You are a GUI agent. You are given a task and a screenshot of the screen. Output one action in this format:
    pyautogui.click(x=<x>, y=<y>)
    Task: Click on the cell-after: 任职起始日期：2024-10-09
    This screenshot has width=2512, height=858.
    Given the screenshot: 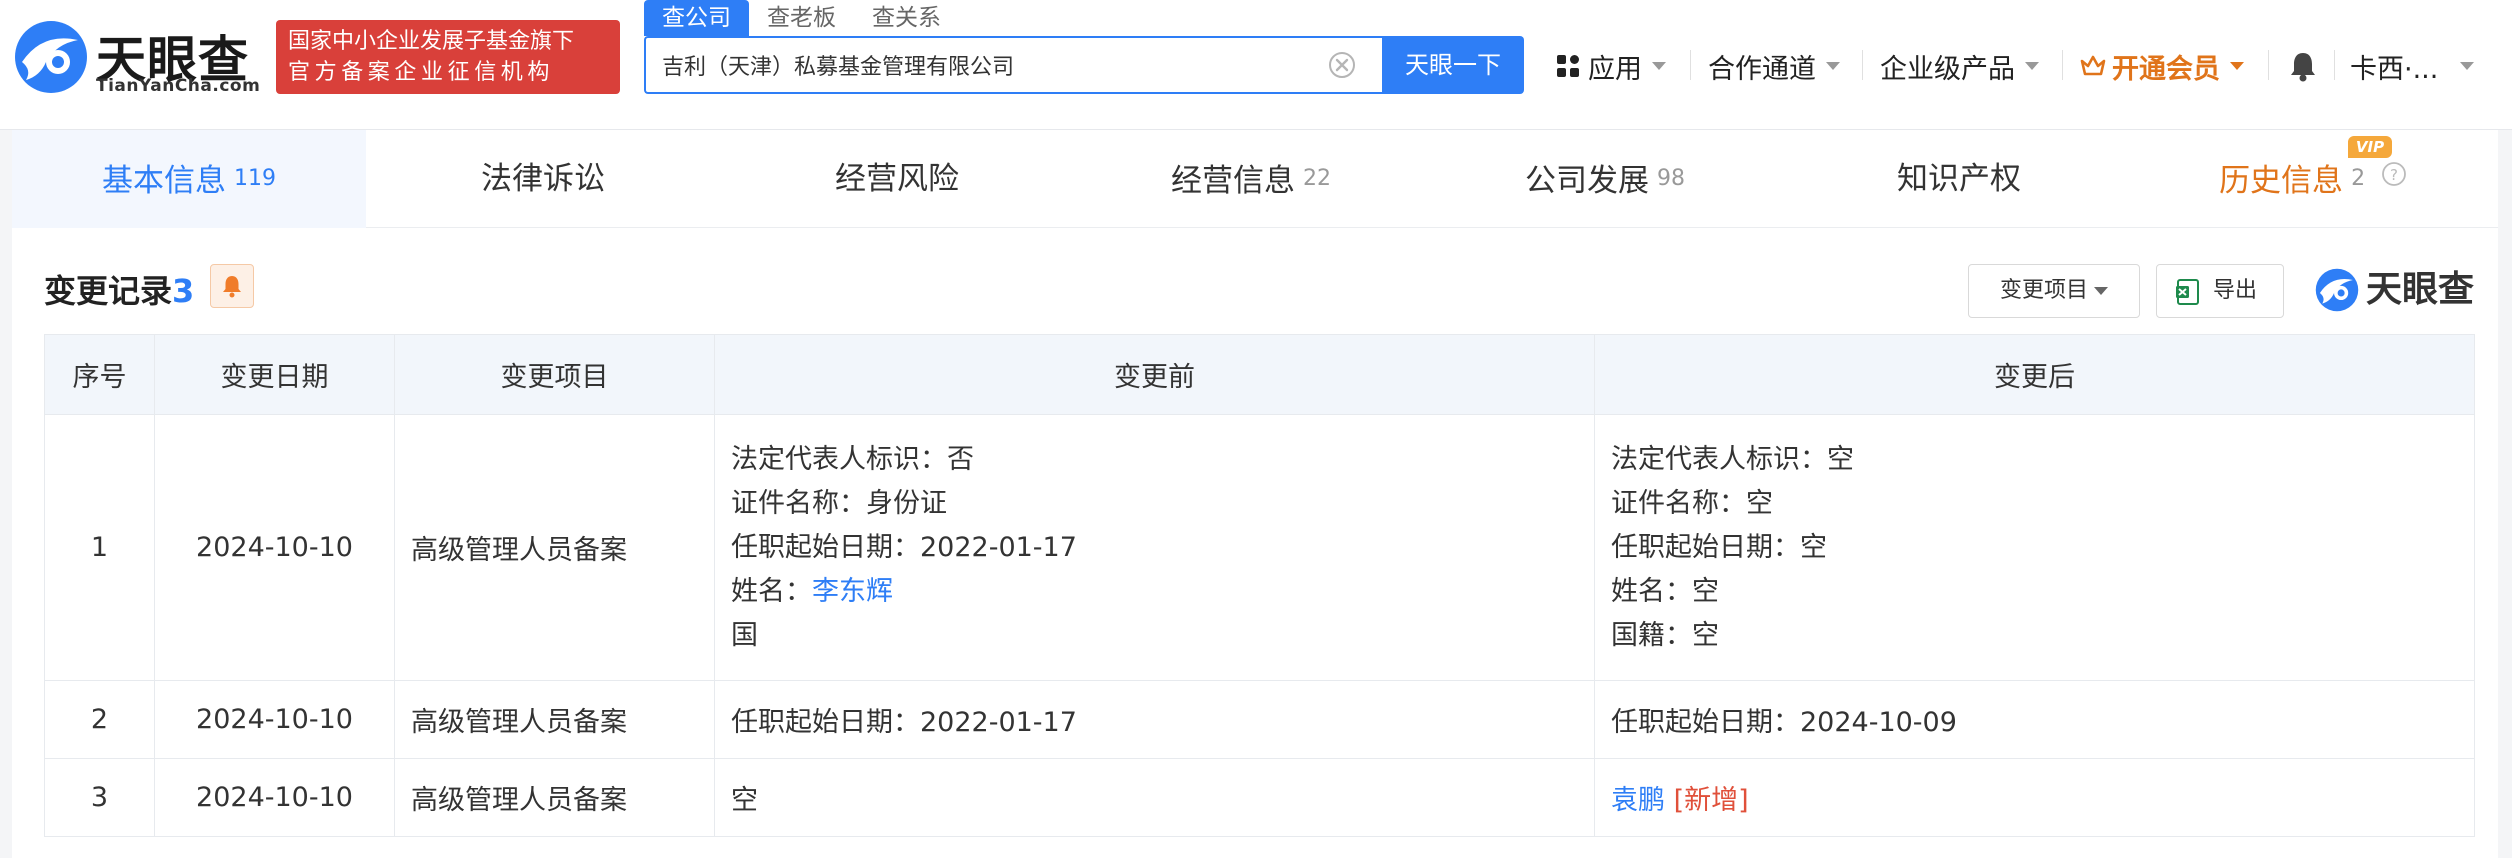 What is the action you would take?
    pyautogui.click(x=2034, y=719)
    